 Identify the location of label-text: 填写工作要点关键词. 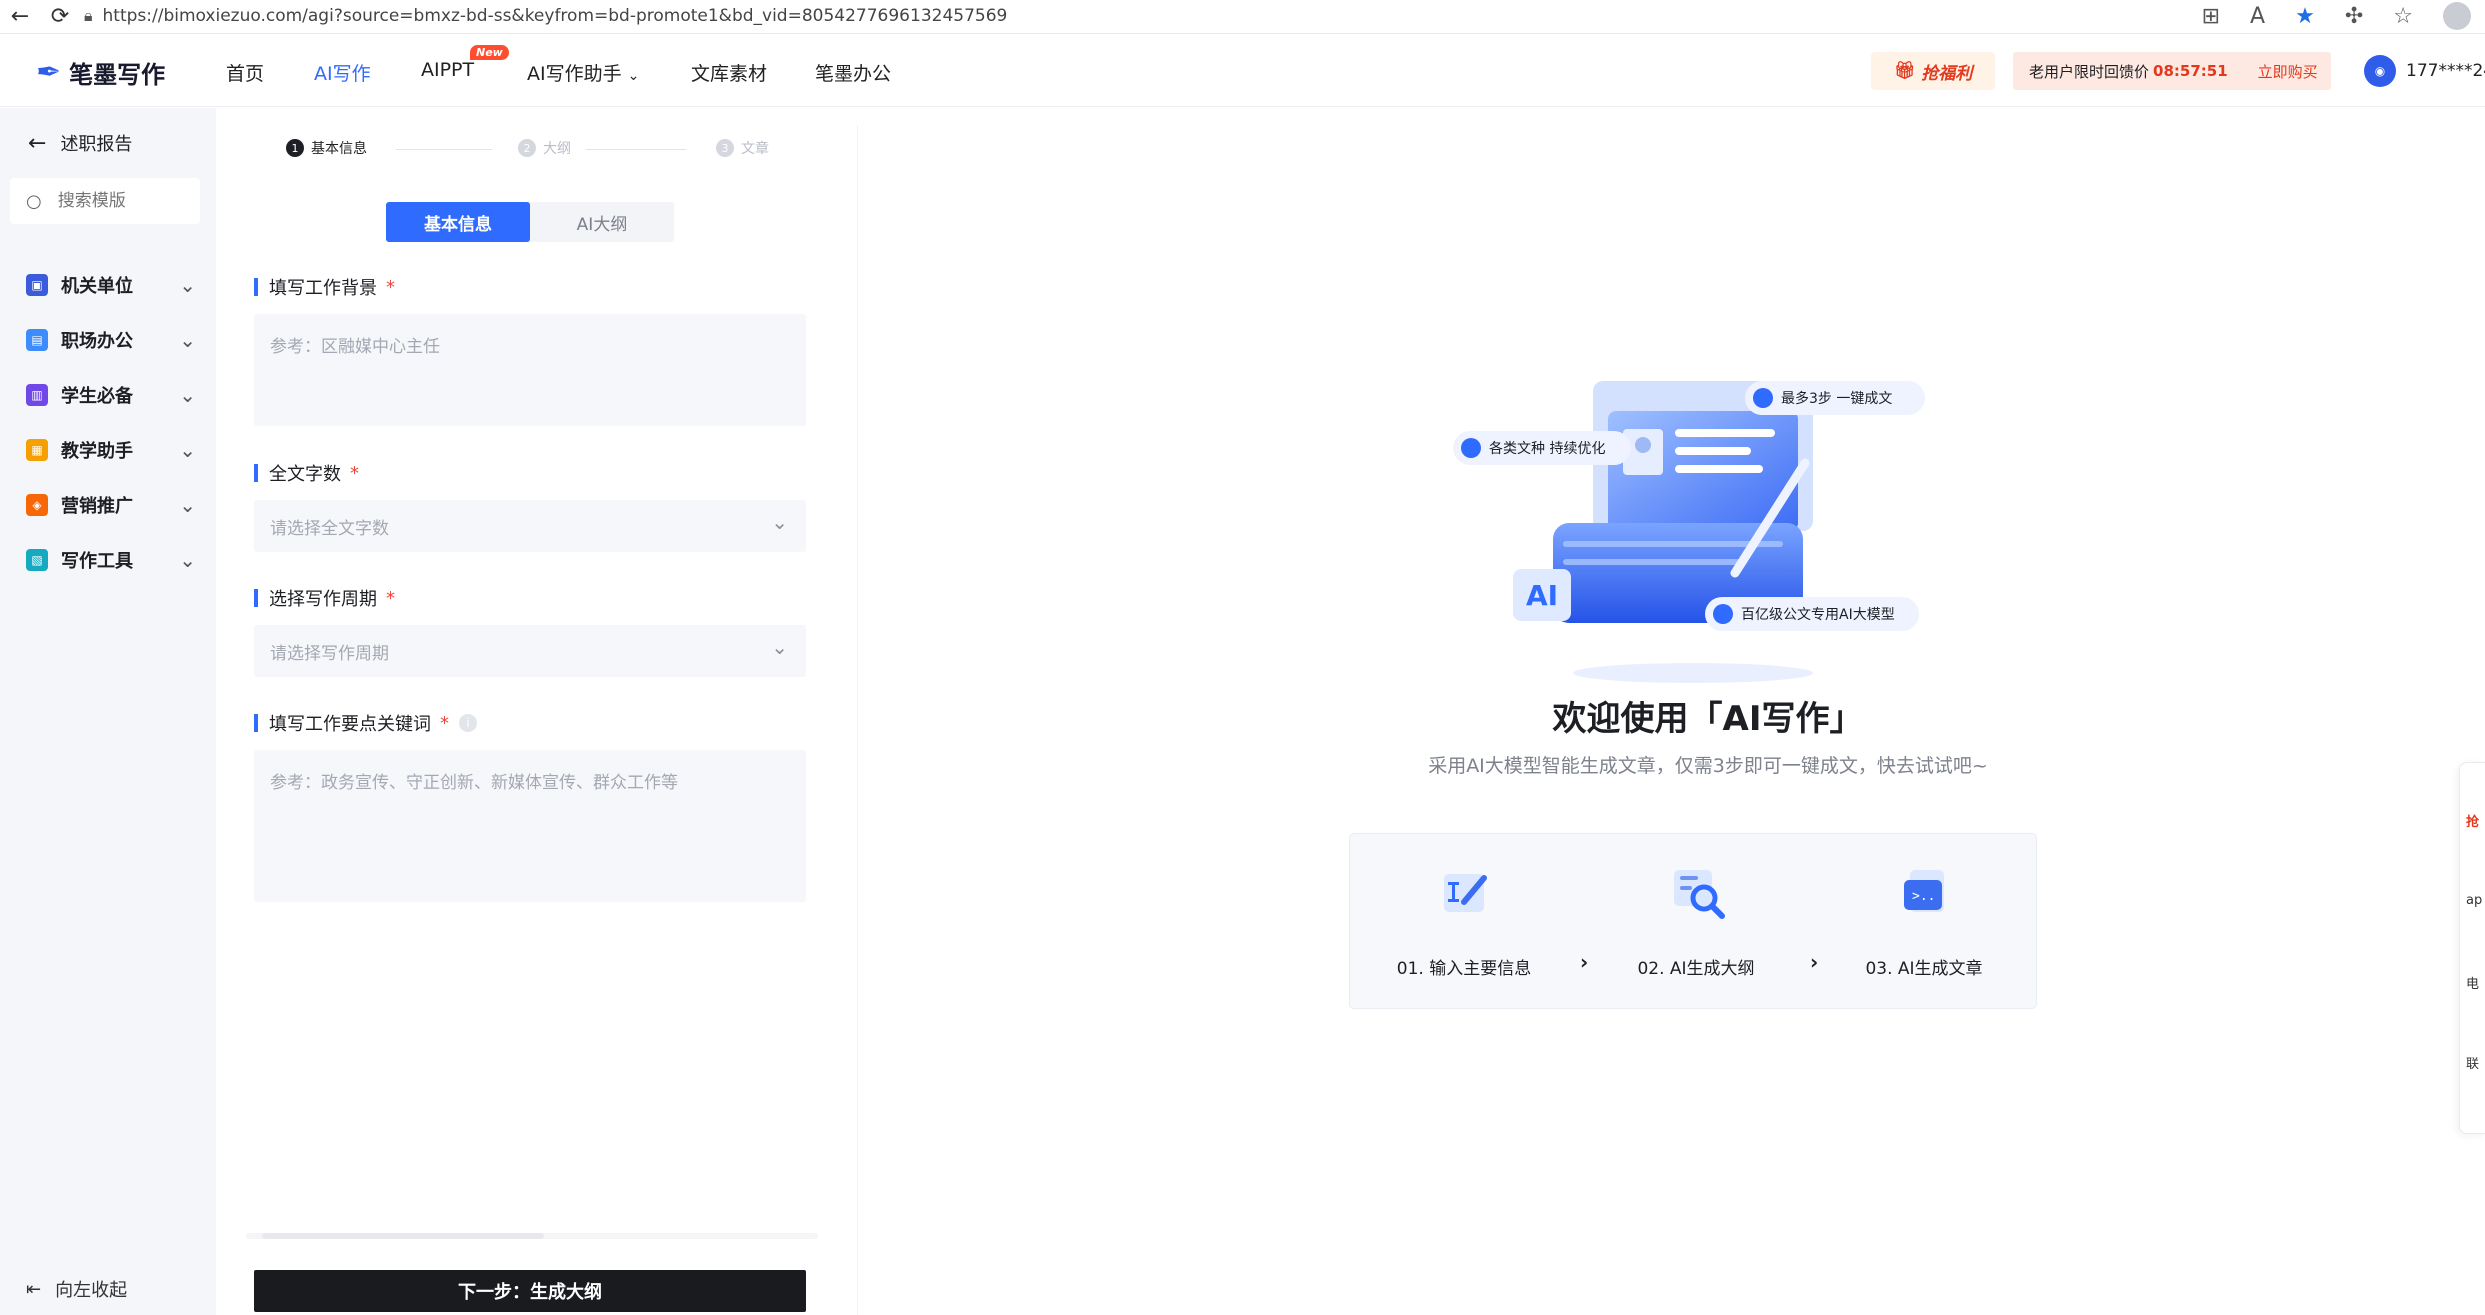
(350, 724).